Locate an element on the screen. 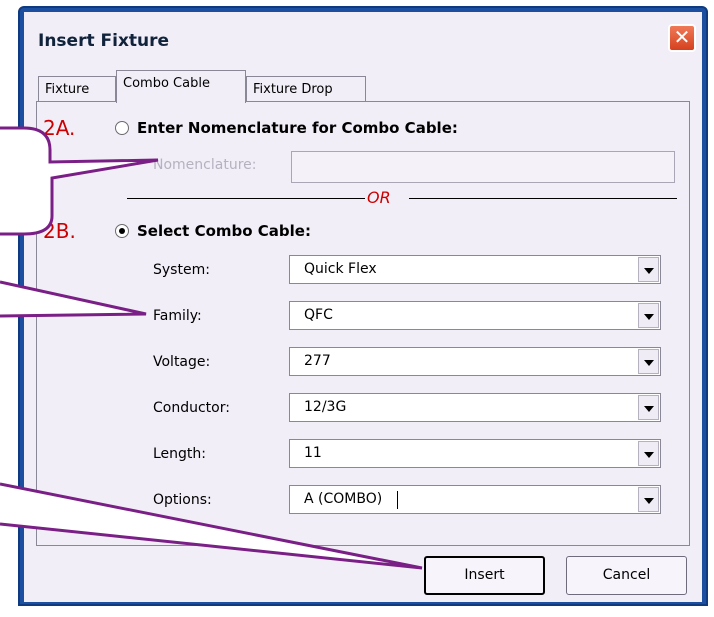 The height and width of the screenshot is (617, 714). voltage-dropdown: 277 is located at coordinates (475, 361).